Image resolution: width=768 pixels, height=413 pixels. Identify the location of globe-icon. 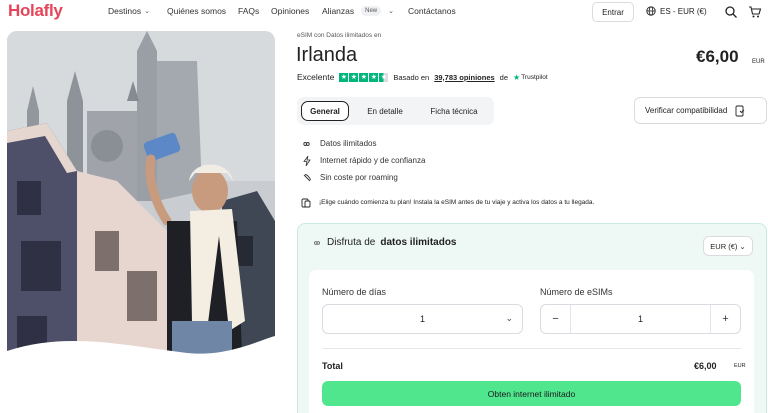
(651, 11).